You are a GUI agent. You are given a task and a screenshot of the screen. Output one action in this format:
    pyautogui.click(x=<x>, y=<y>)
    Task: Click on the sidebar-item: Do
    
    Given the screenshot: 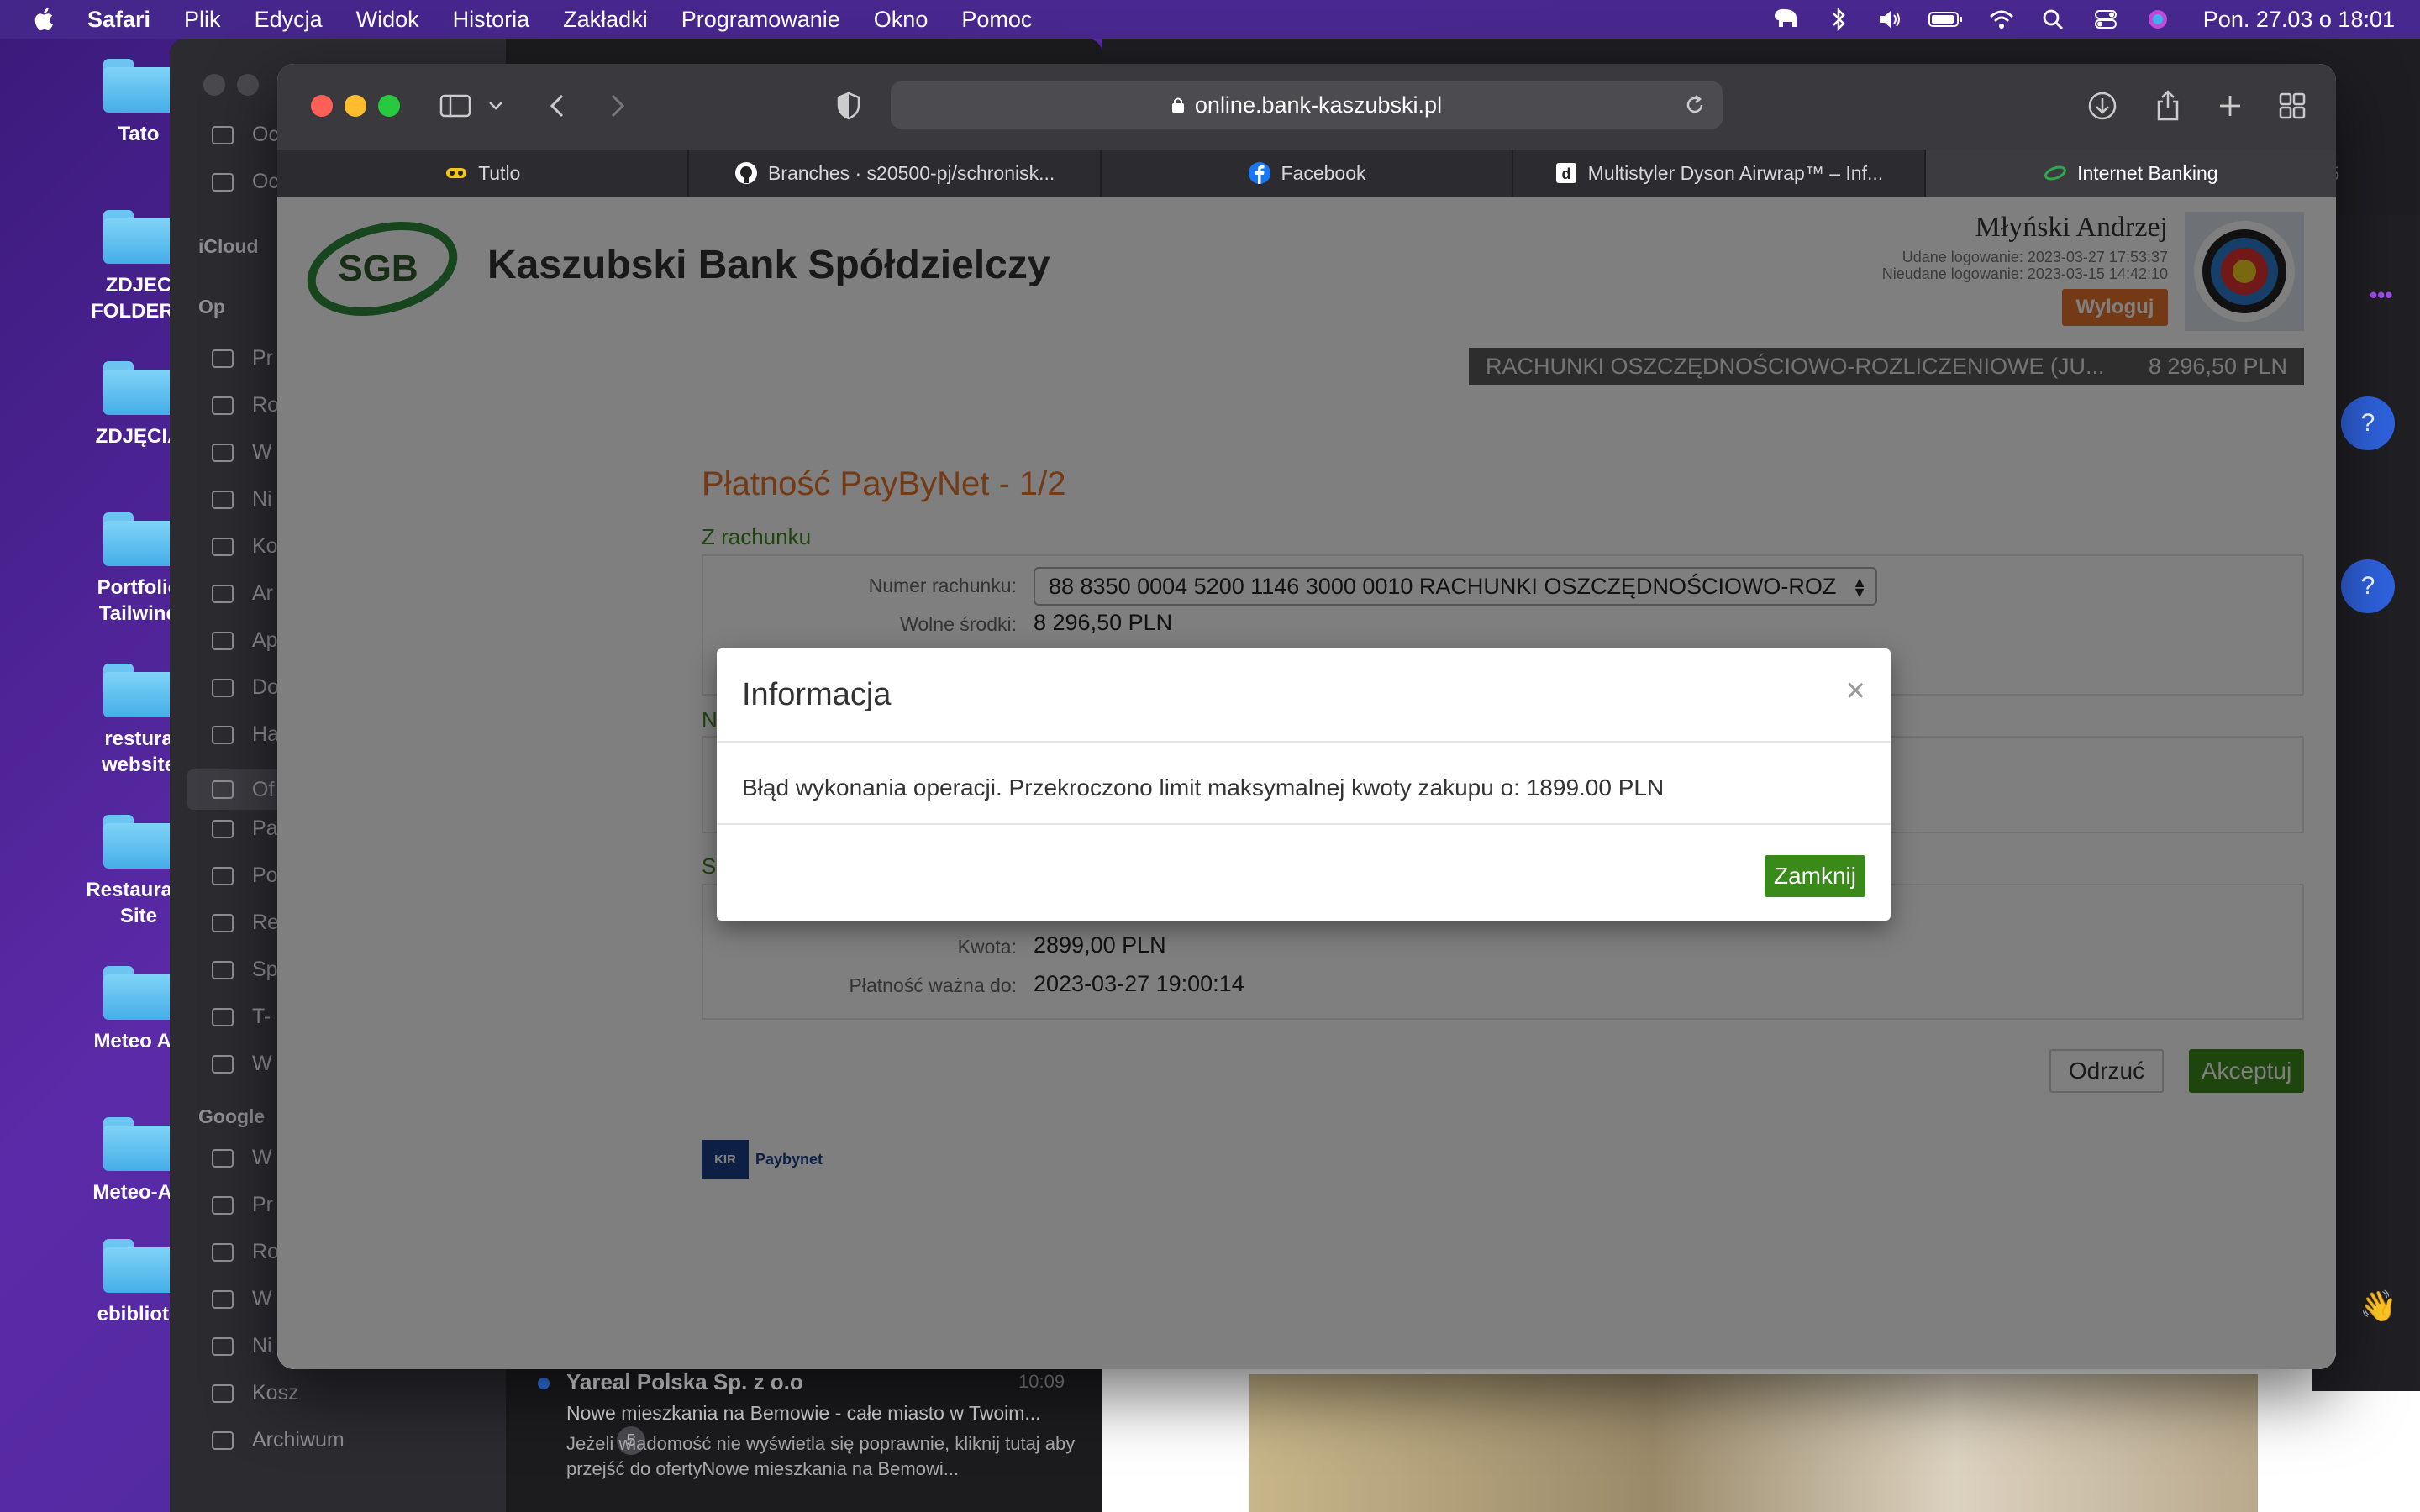 What is the action you would take?
    pyautogui.click(x=246, y=687)
    